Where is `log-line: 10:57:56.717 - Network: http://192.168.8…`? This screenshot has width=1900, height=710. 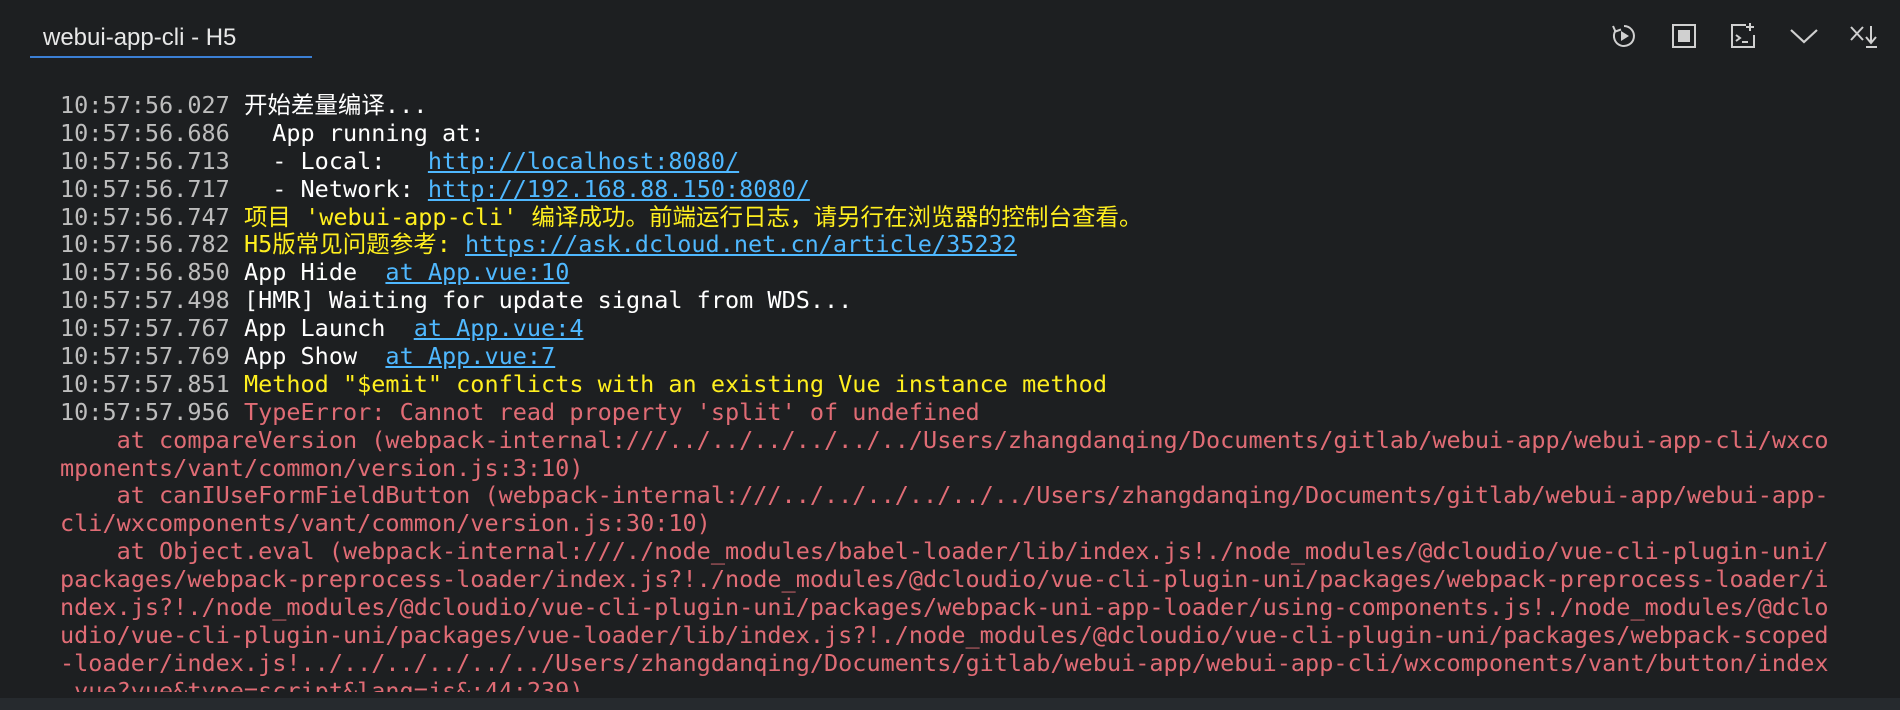 log-line: 10:57:56.717 - Network: http://192.168.8… is located at coordinates (963, 190).